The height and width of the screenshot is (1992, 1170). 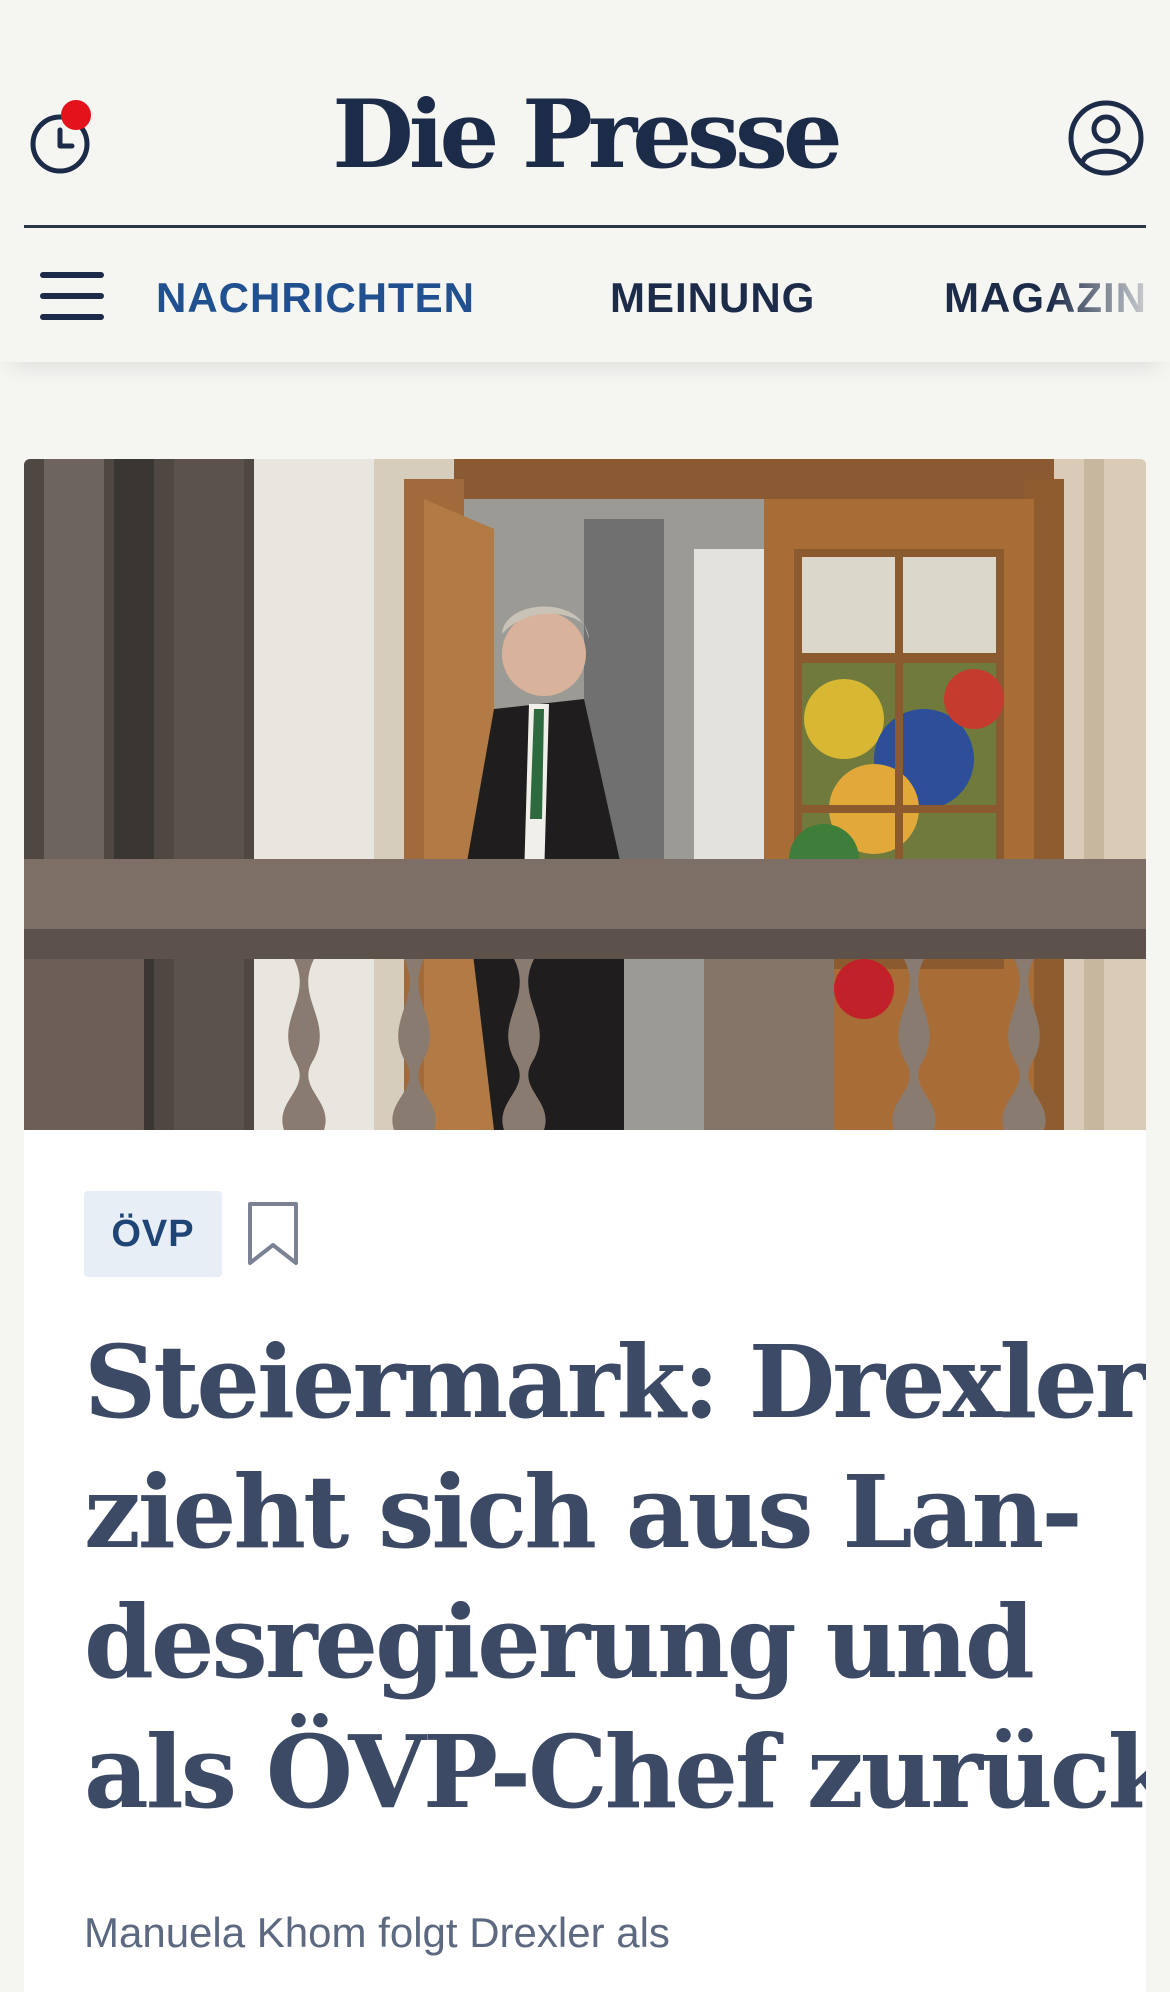 I want to click on headline-line: als ÖVP-Chef zurück, so click(x=615, y=1772).